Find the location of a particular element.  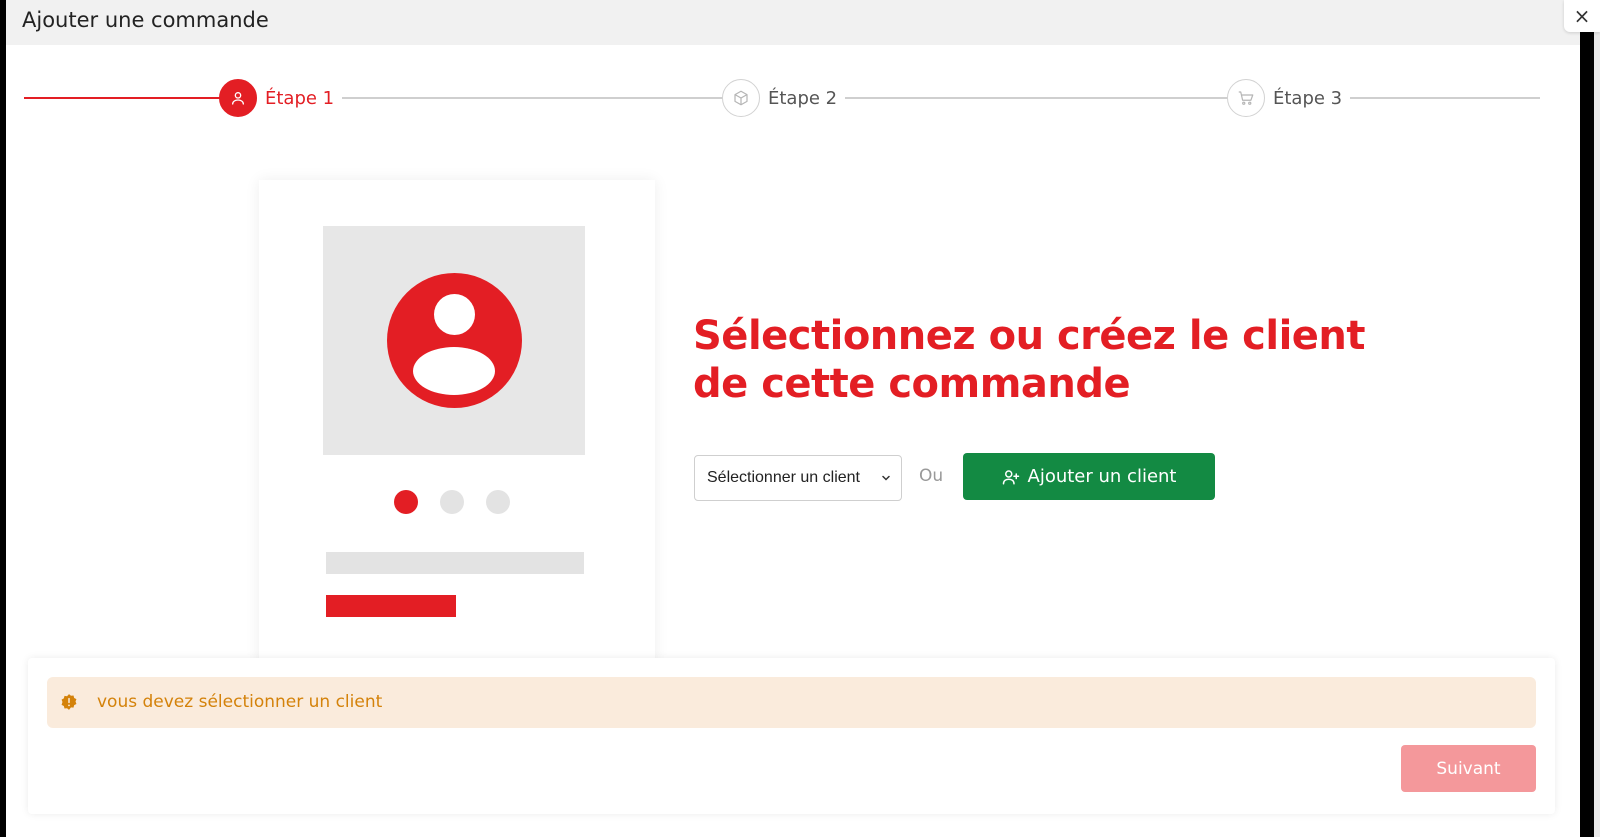

scrollbar is located at coordinates (1597, 434).